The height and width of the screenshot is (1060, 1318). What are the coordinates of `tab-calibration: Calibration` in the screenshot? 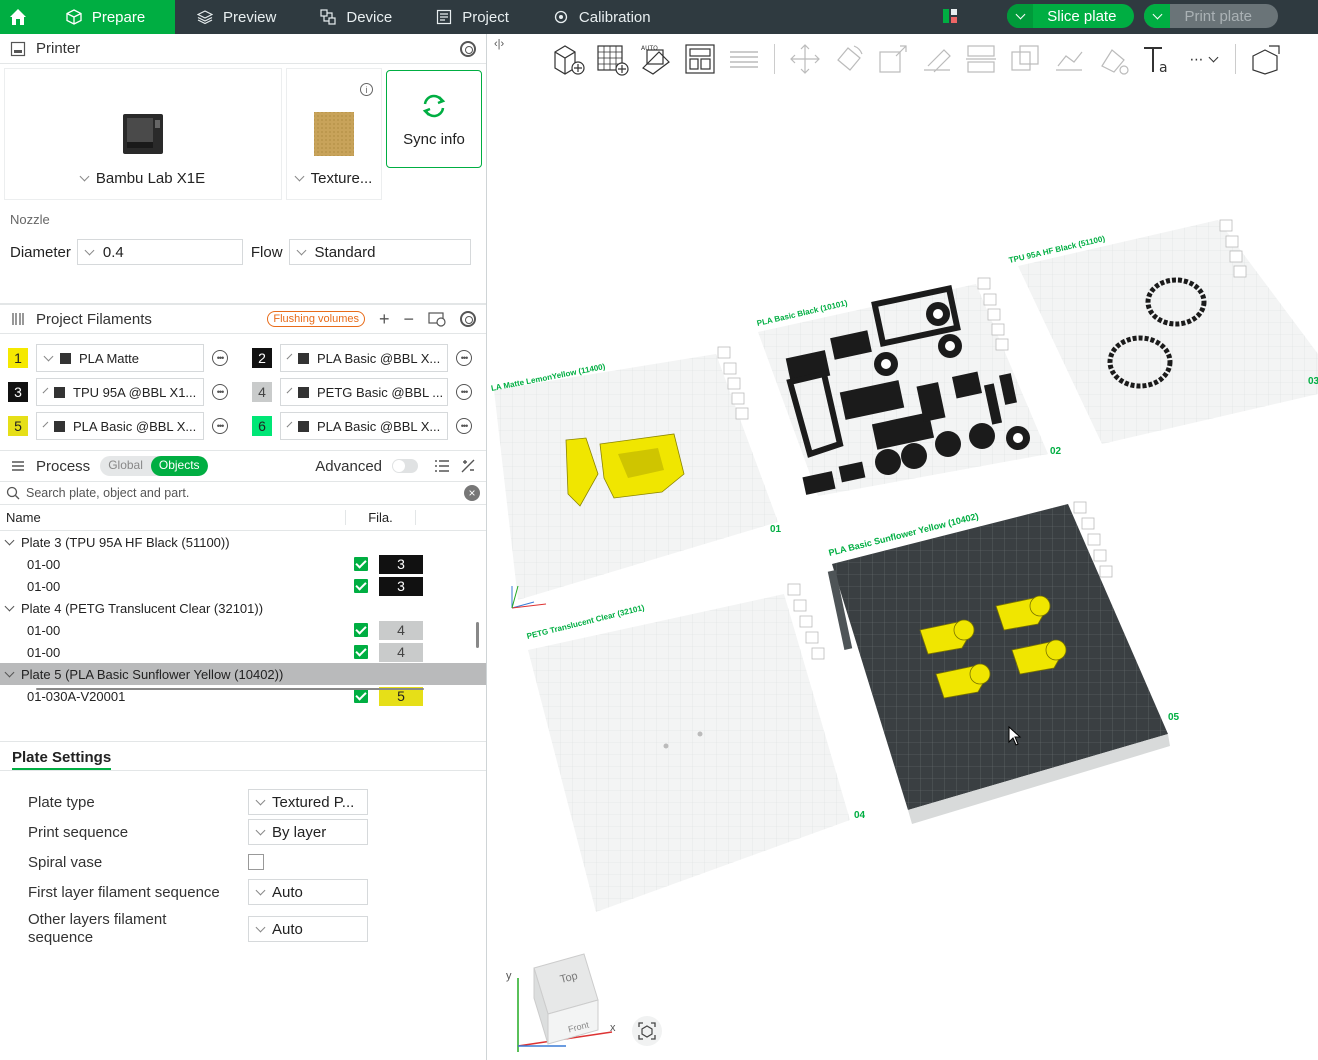 It's located at (602, 17).